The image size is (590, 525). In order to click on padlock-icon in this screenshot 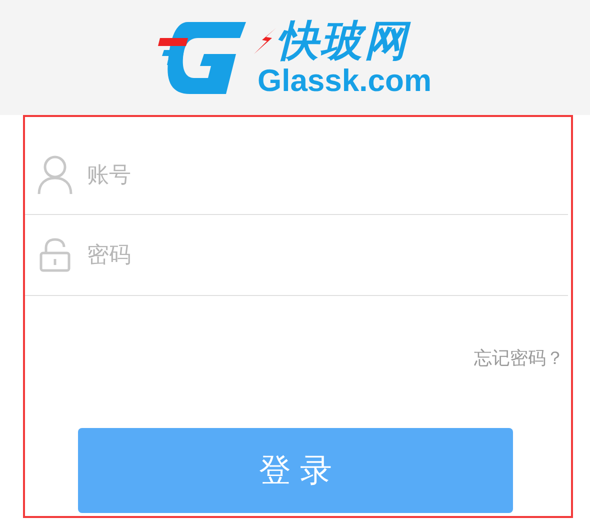, I will do `click(55, 255)`.